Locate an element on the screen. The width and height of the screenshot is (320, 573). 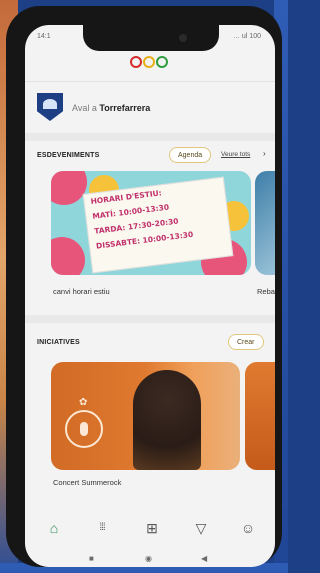
front-camera is located at coordinates (183, 38).